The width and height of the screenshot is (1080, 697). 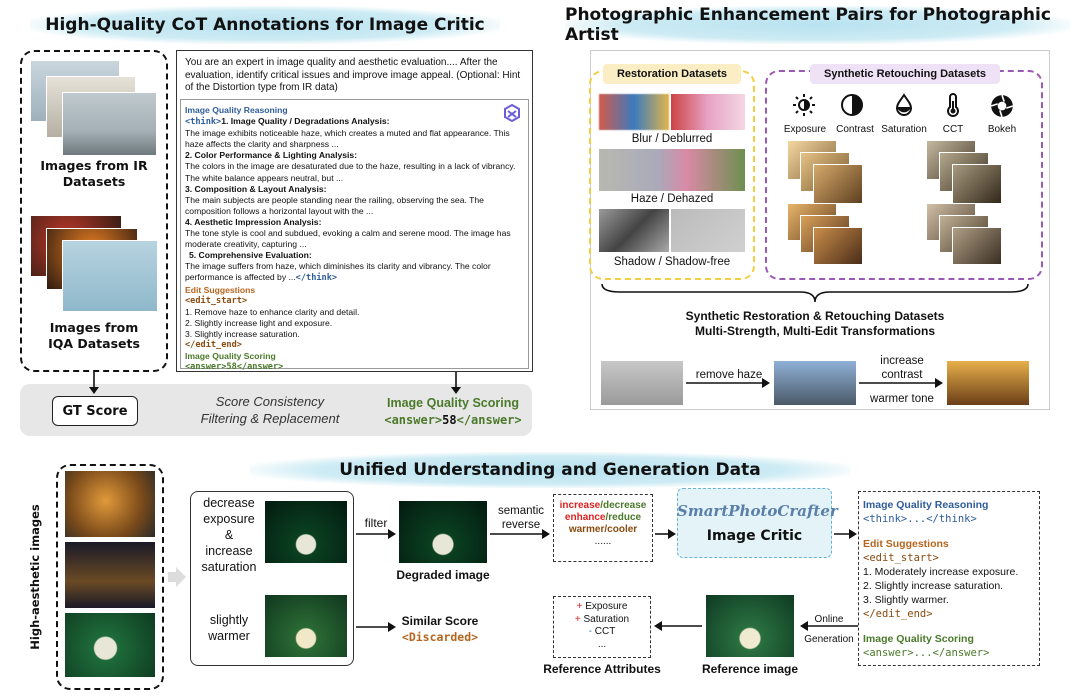 What do you see at coordinates (316, 278) in the screenshot?
I see `think-close-tag: </think>` at bounding box center [316, 278].